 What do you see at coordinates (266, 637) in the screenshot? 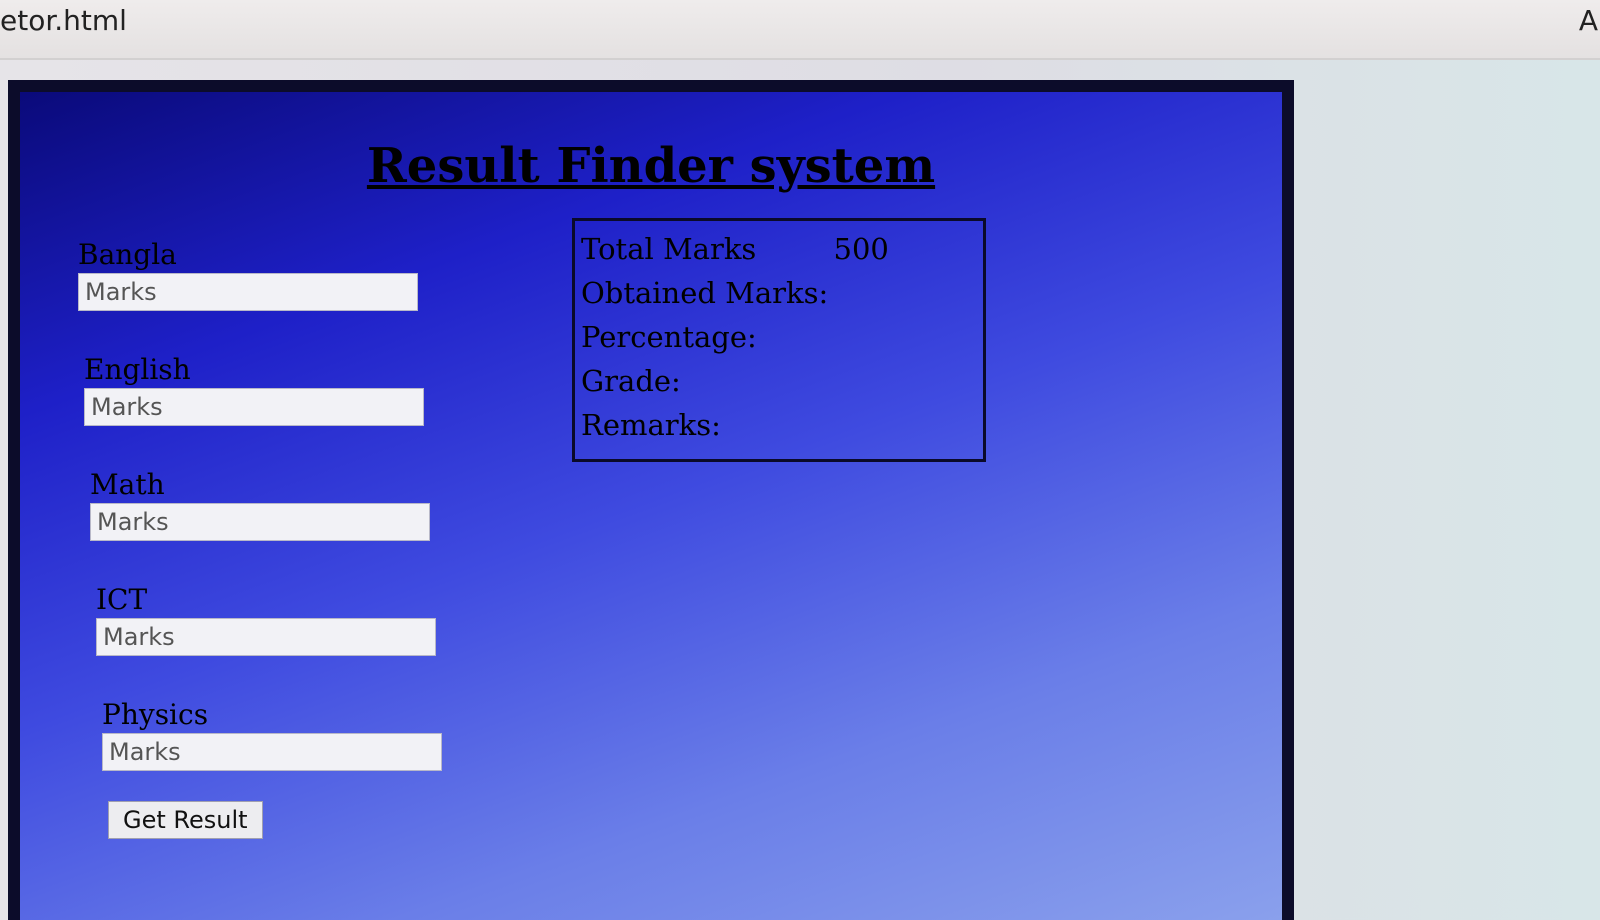
I see `ict-marks-input` at bounding box center [266, 637].